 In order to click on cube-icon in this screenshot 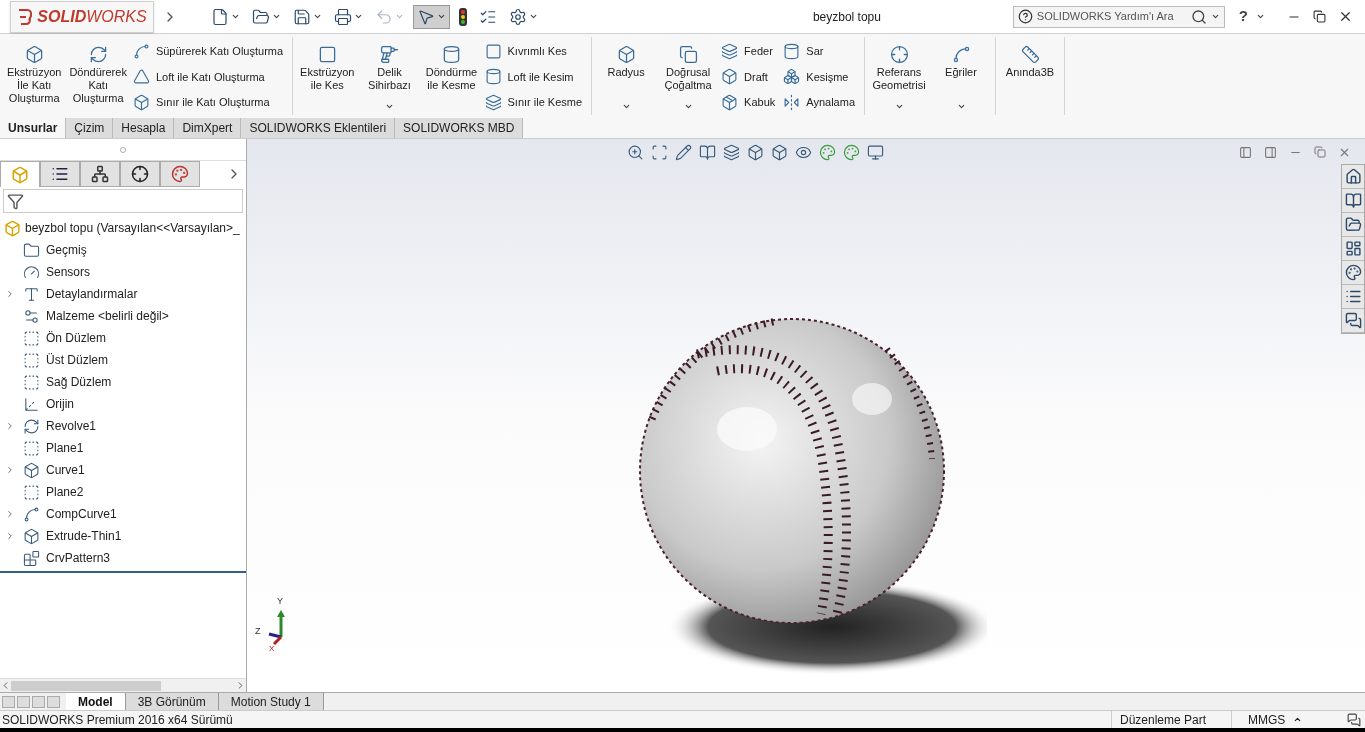, I will do `click(779, 152)`.